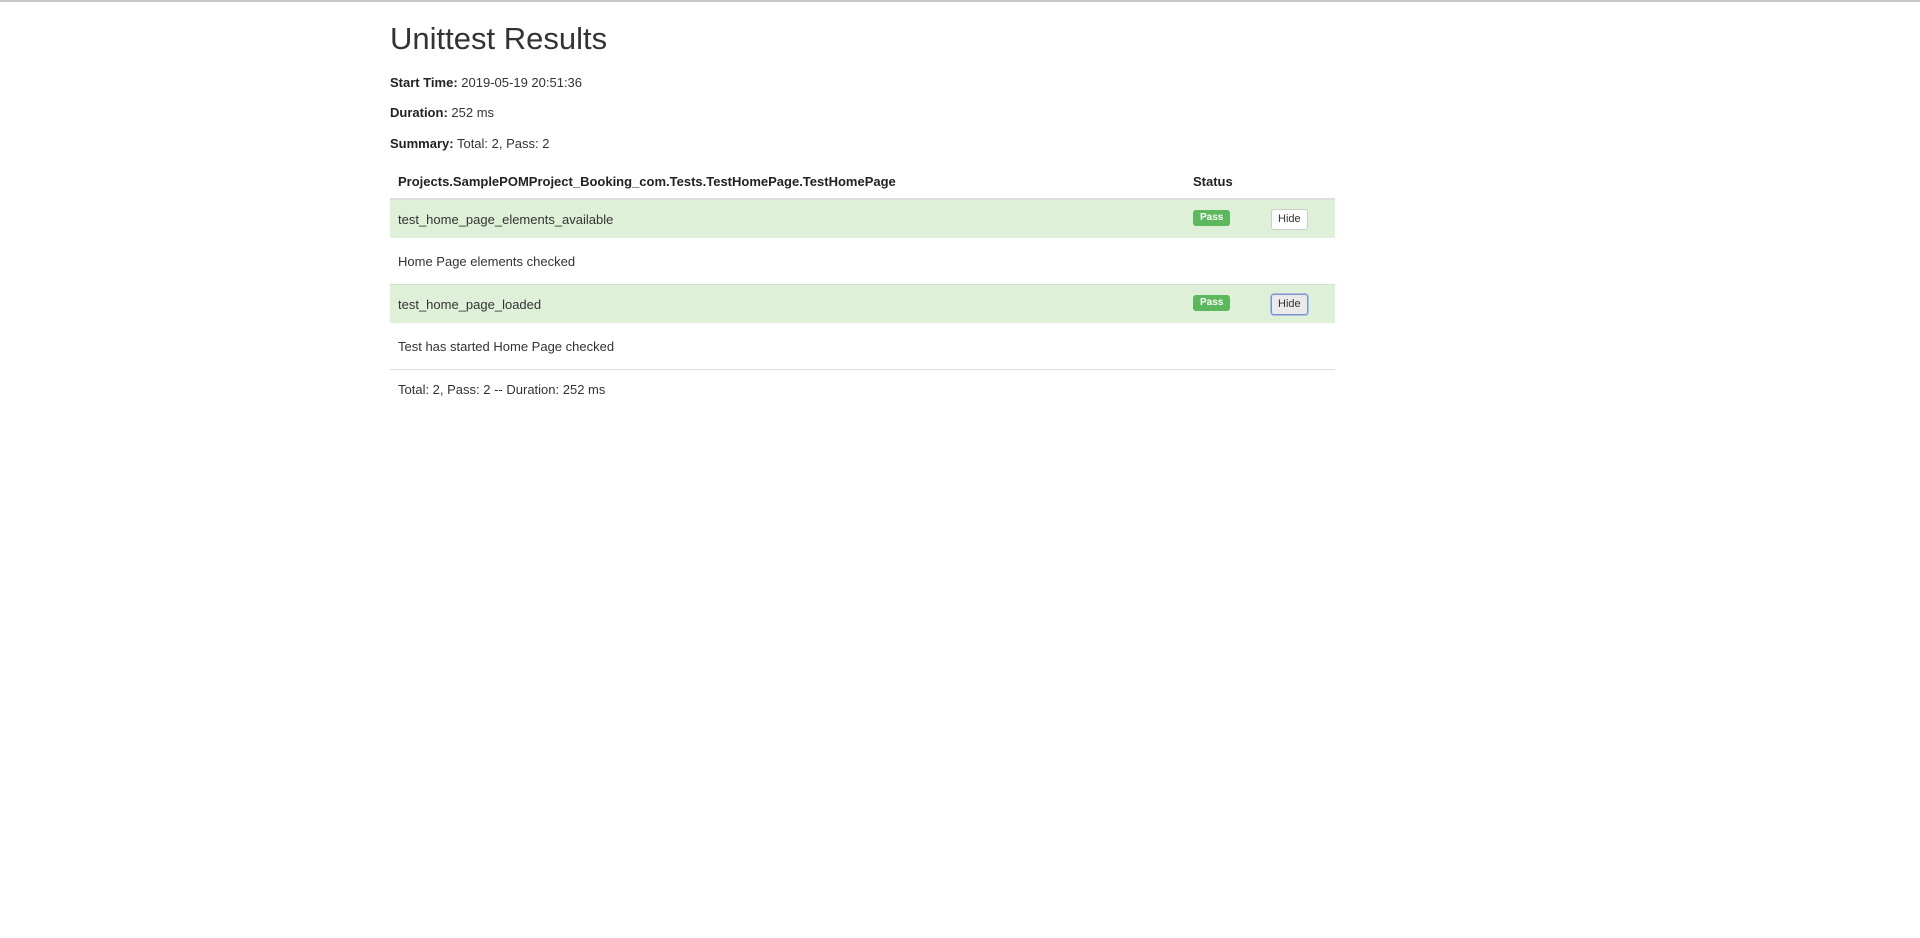 Image resolution: width=1920 pixels, height=938 pixels. Describe the element at coordinates (422, 143) in the screenshot. I see `summary-label: Summary:` at that location.